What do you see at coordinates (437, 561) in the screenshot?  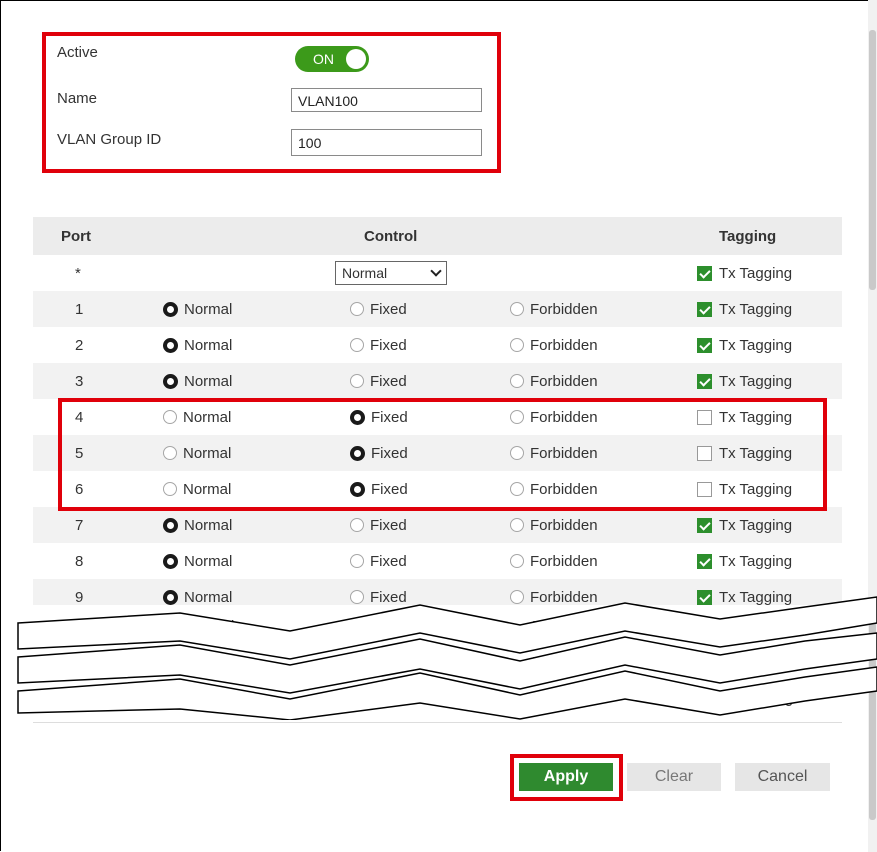 I see `table-row: 8 Normal Fixed Forbidden Tx Tagging` at bounding box center [437, 561].